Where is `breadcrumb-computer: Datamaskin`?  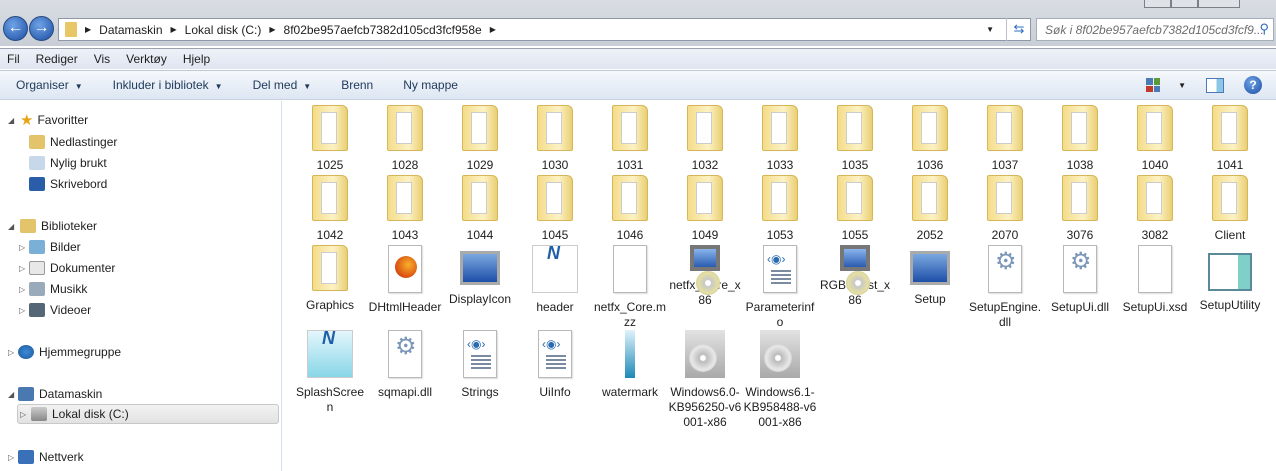 breadcrumb-computer: Datamaskin is located at coordinates (130, 30).